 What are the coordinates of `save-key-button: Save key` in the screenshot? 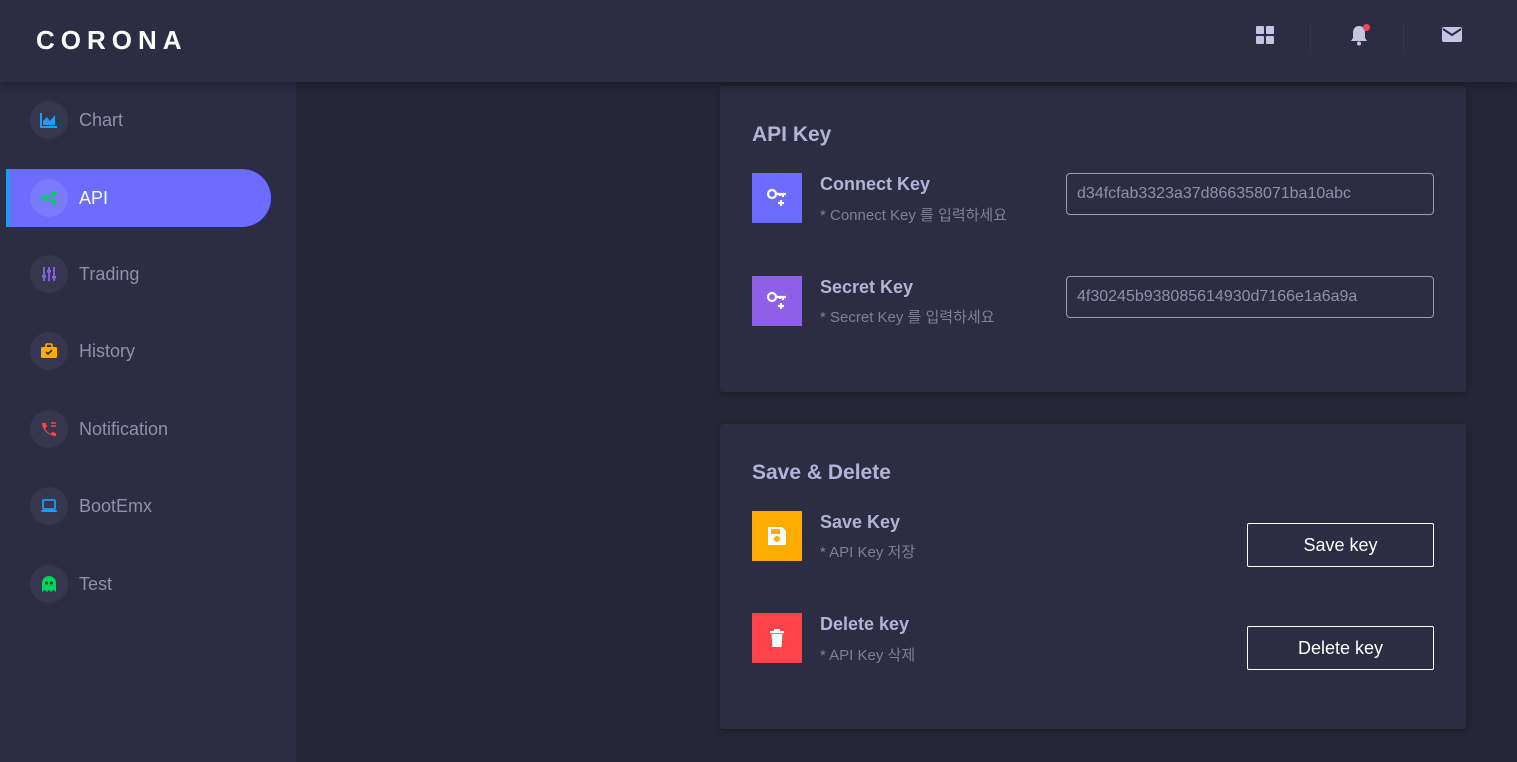 It's located at (1340, 545).